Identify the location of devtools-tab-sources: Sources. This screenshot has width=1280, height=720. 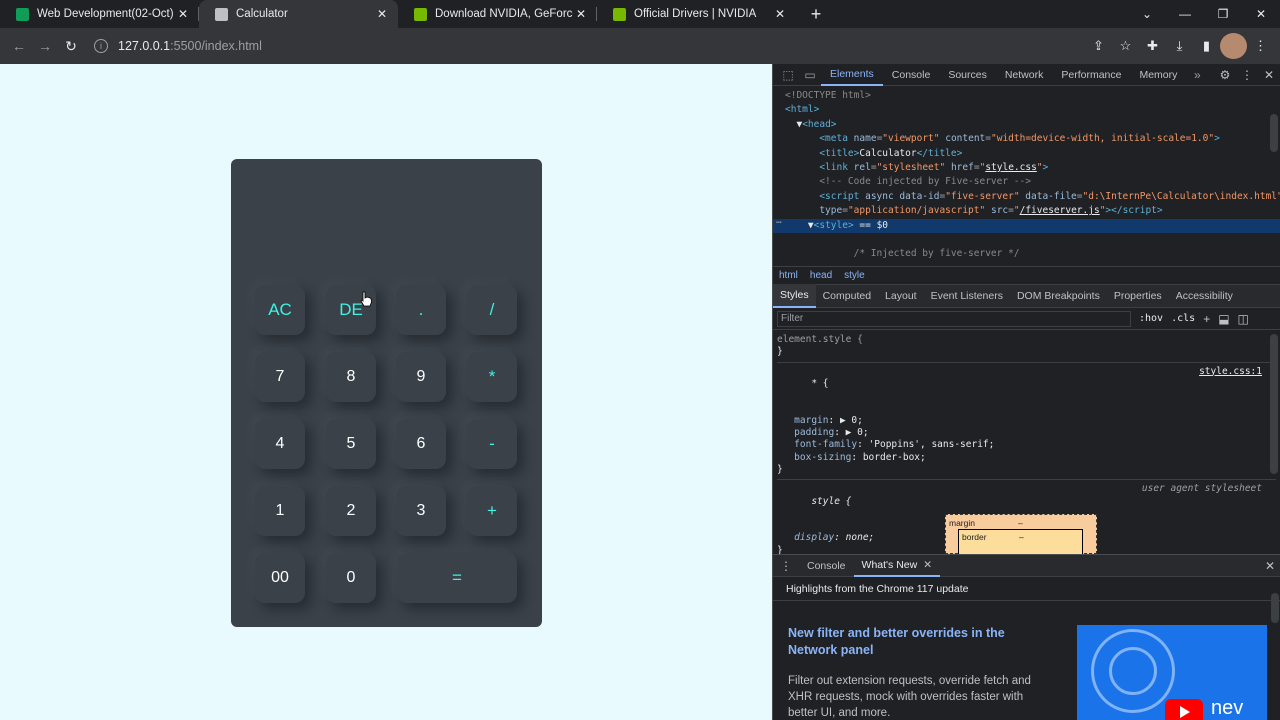
(967, 75).